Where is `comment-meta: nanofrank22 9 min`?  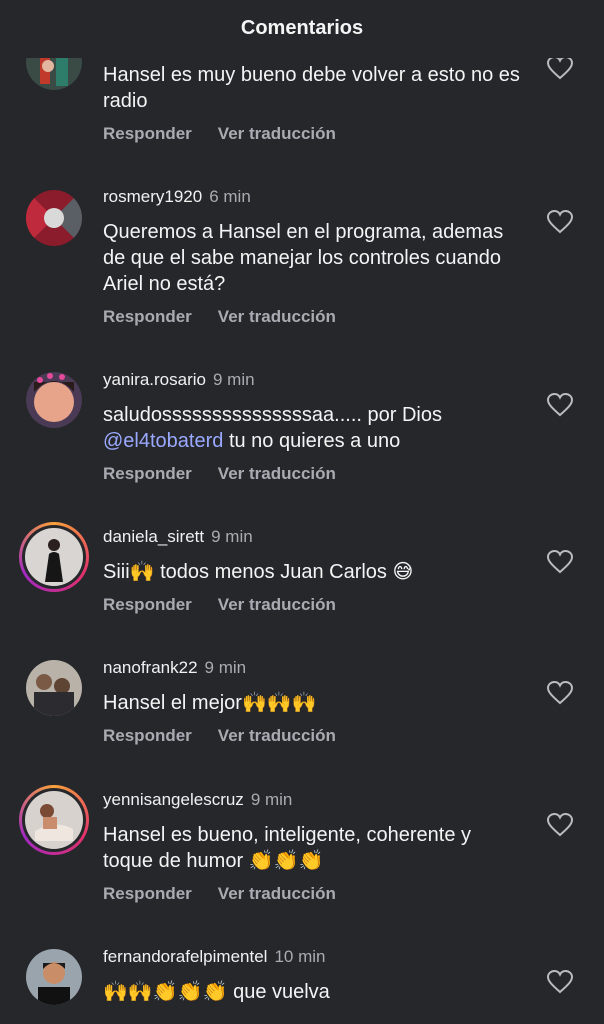
comment-meta: nanofrank22 9 min is located at coordinates (174, 668).